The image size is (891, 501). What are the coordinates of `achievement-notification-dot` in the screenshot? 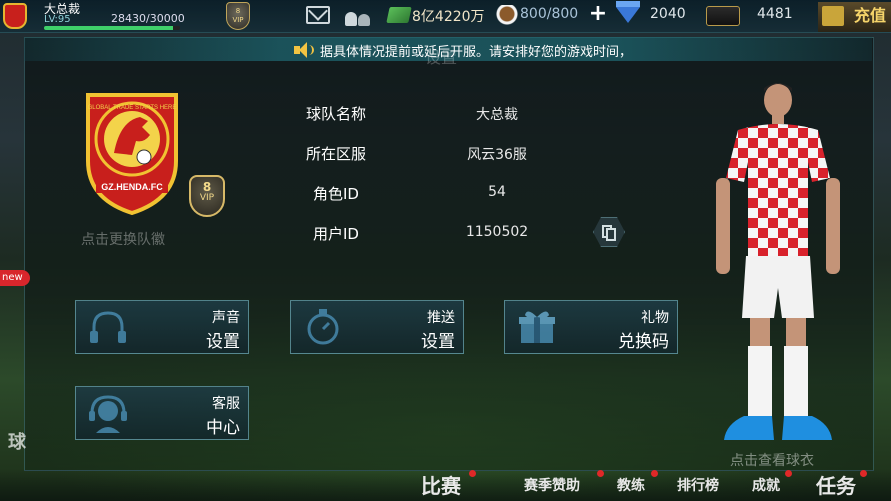 It's located at (788, 473).